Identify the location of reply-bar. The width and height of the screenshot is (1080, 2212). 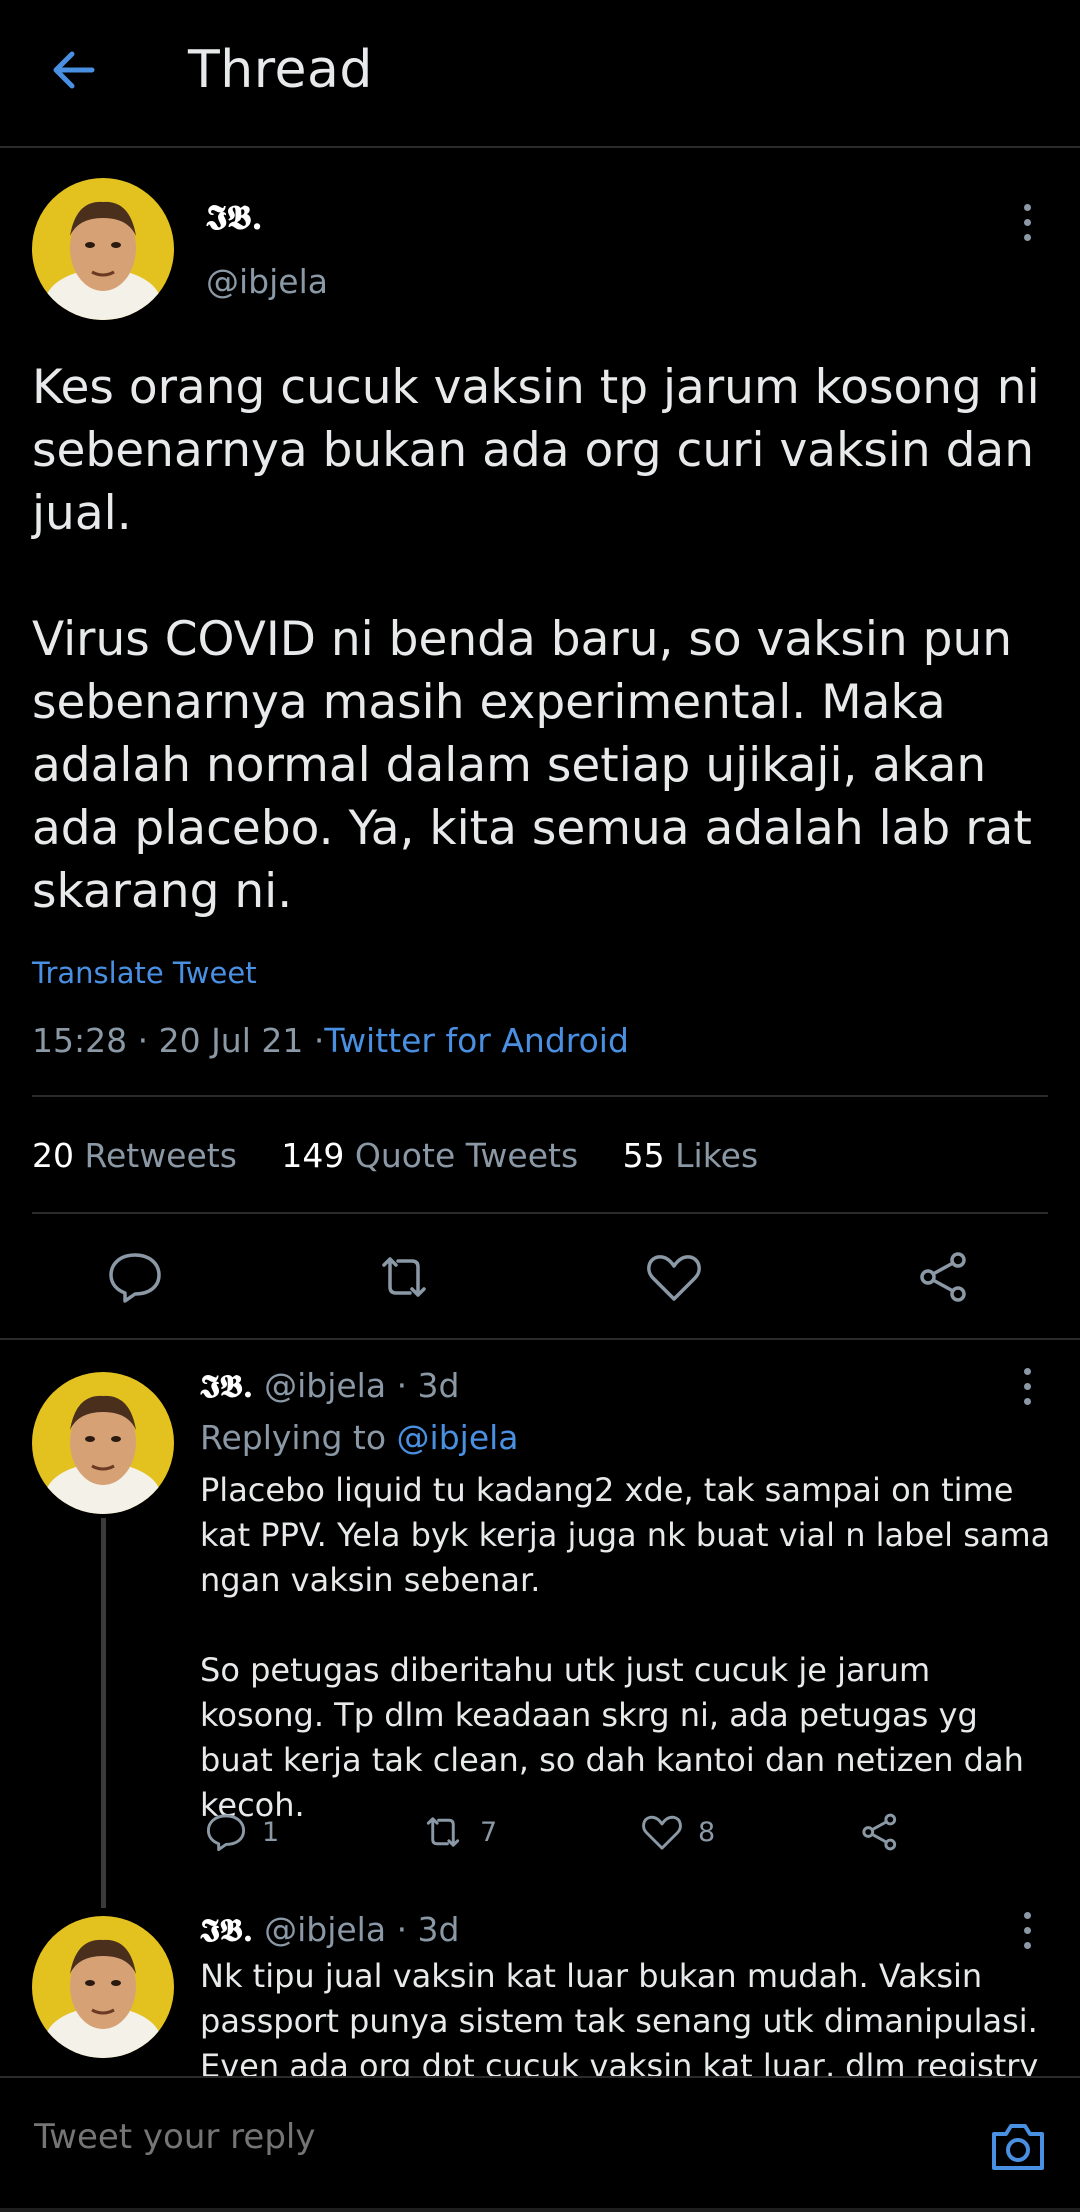
(540, 2144).